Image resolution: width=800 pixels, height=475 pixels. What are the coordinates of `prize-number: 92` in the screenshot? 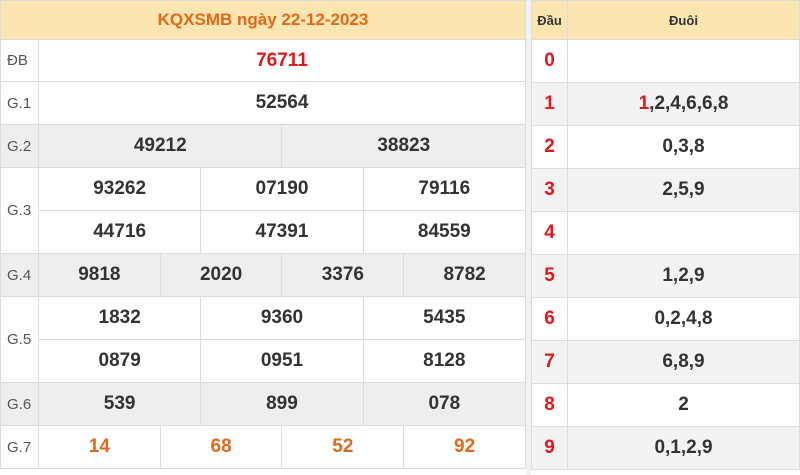 It's located at (464, 447).